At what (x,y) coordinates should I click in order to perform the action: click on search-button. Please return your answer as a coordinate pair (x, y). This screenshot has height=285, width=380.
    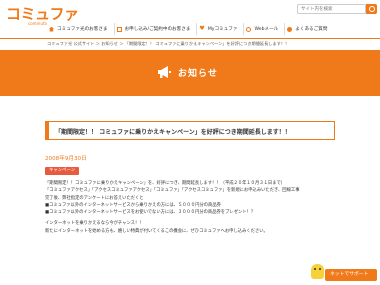
    Looking at the image, I should click on (371, 9).